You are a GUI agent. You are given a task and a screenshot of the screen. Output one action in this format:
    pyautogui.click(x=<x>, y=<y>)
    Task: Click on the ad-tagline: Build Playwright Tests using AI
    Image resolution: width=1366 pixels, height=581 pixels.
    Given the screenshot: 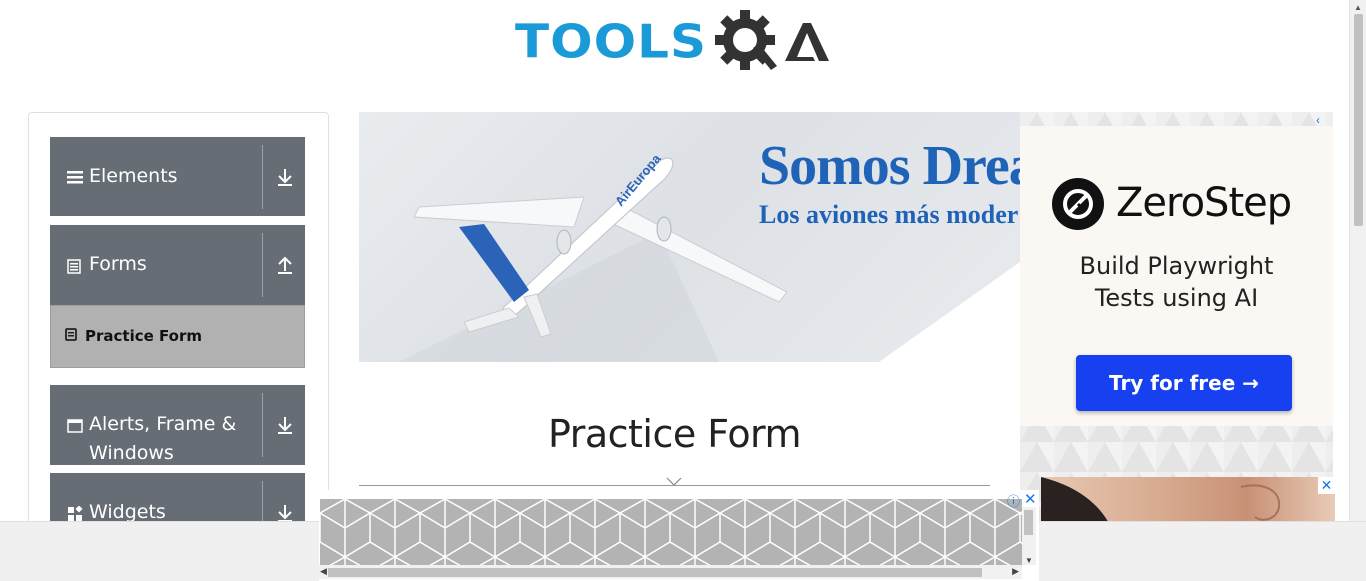 What is the action you would take?
    pyautogui.click(x=1176, y=282)
    